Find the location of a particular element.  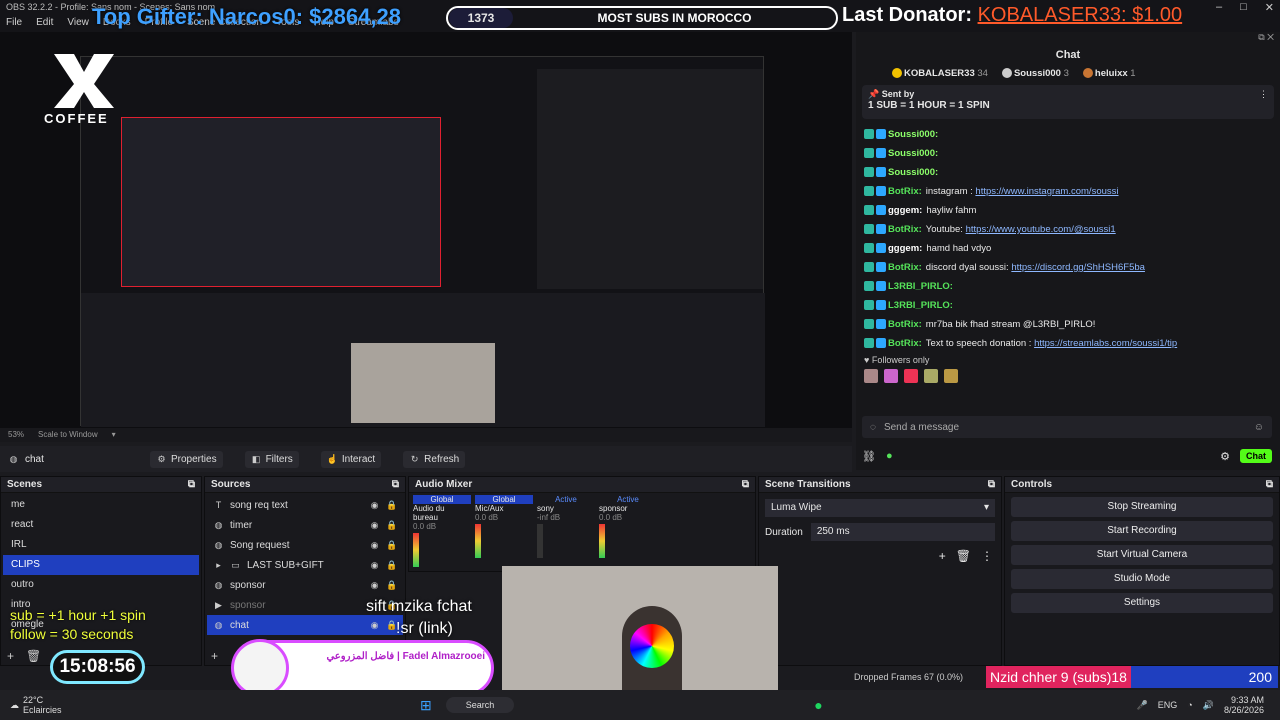

channel-name: sponsor is located at coordinates (628, 508).